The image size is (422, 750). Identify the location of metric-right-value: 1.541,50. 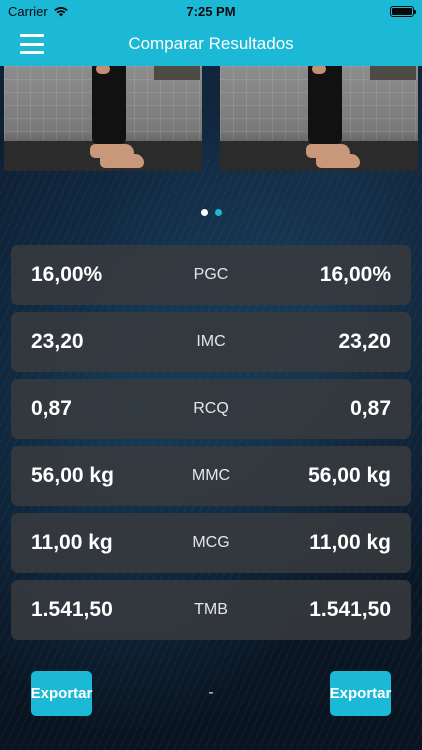
(350, 609).